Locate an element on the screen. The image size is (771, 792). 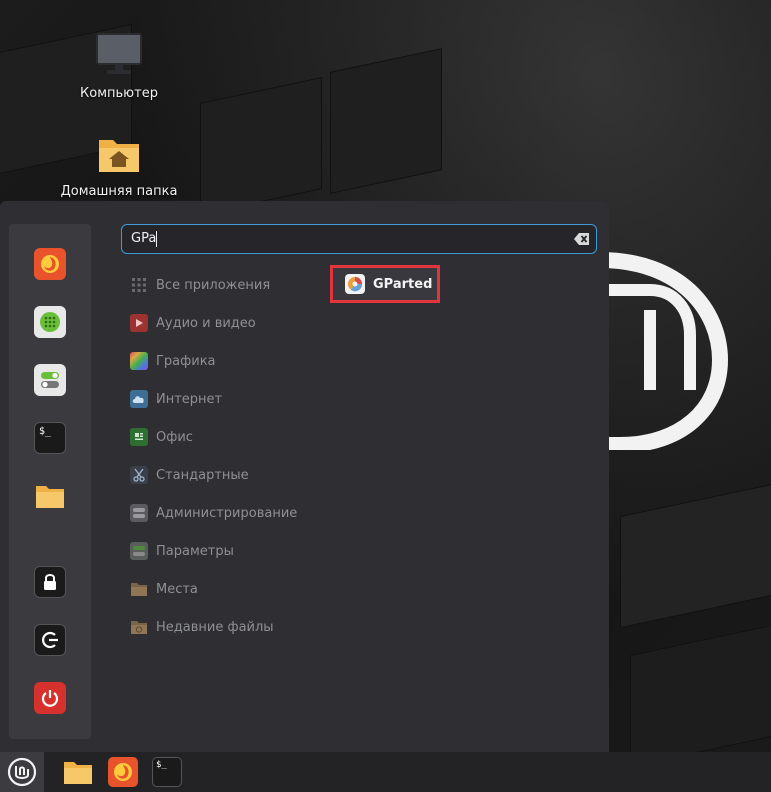
category-internet: Интернет is located at coordinates (176, 399).